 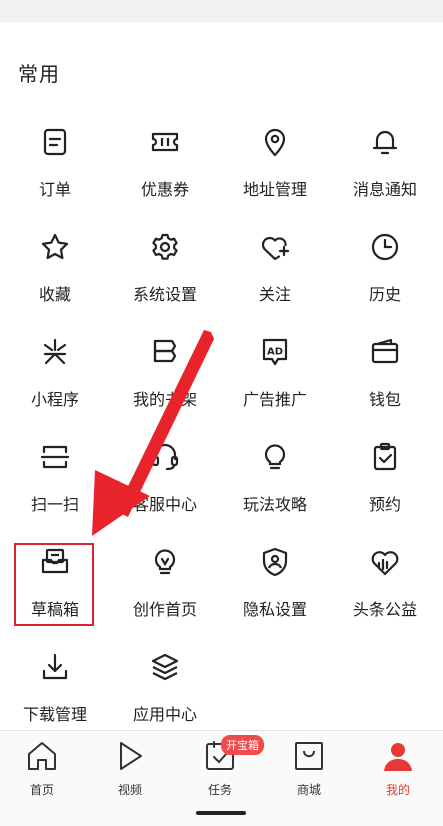 I want to click on grid-item-wallet: 钱包, so click(x=385, y=370).